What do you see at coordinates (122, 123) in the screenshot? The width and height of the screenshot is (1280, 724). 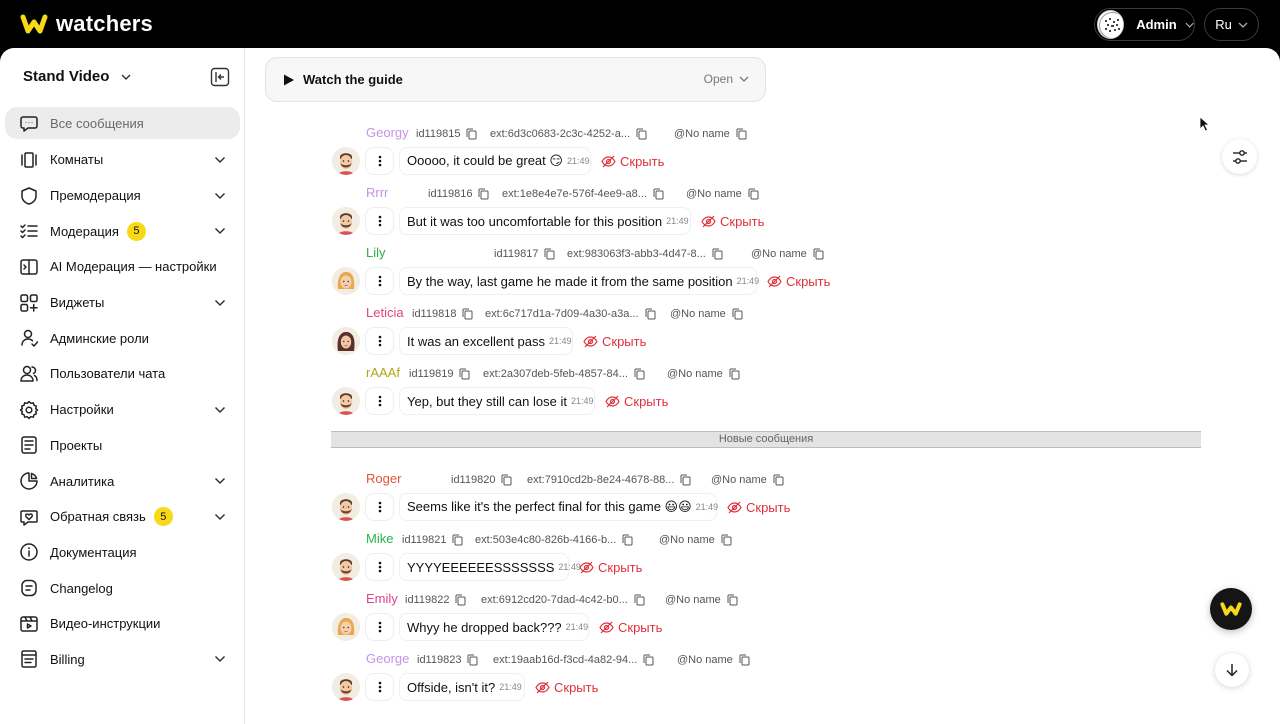 I see `sidebar-item-0: Все сообщения` at bounding box center [122, 123].